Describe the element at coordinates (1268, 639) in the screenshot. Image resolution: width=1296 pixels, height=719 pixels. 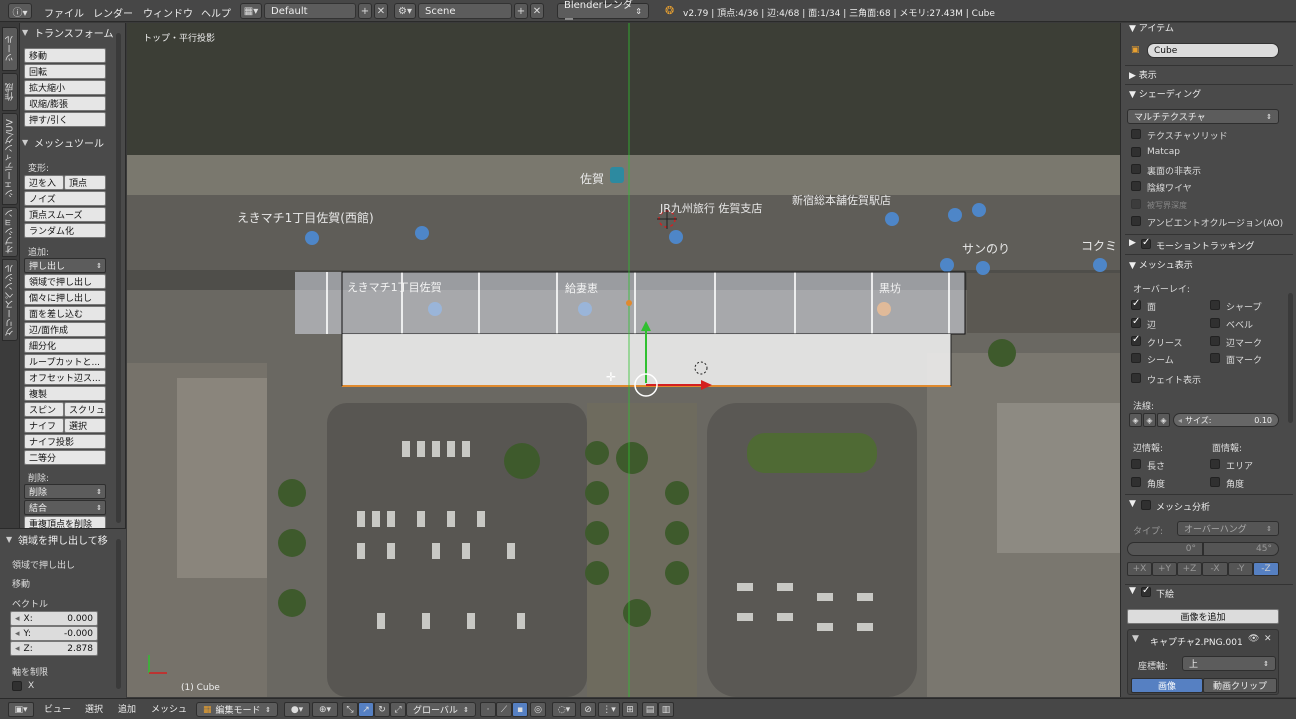
I see `remove-image-icon: ✕` at that location.